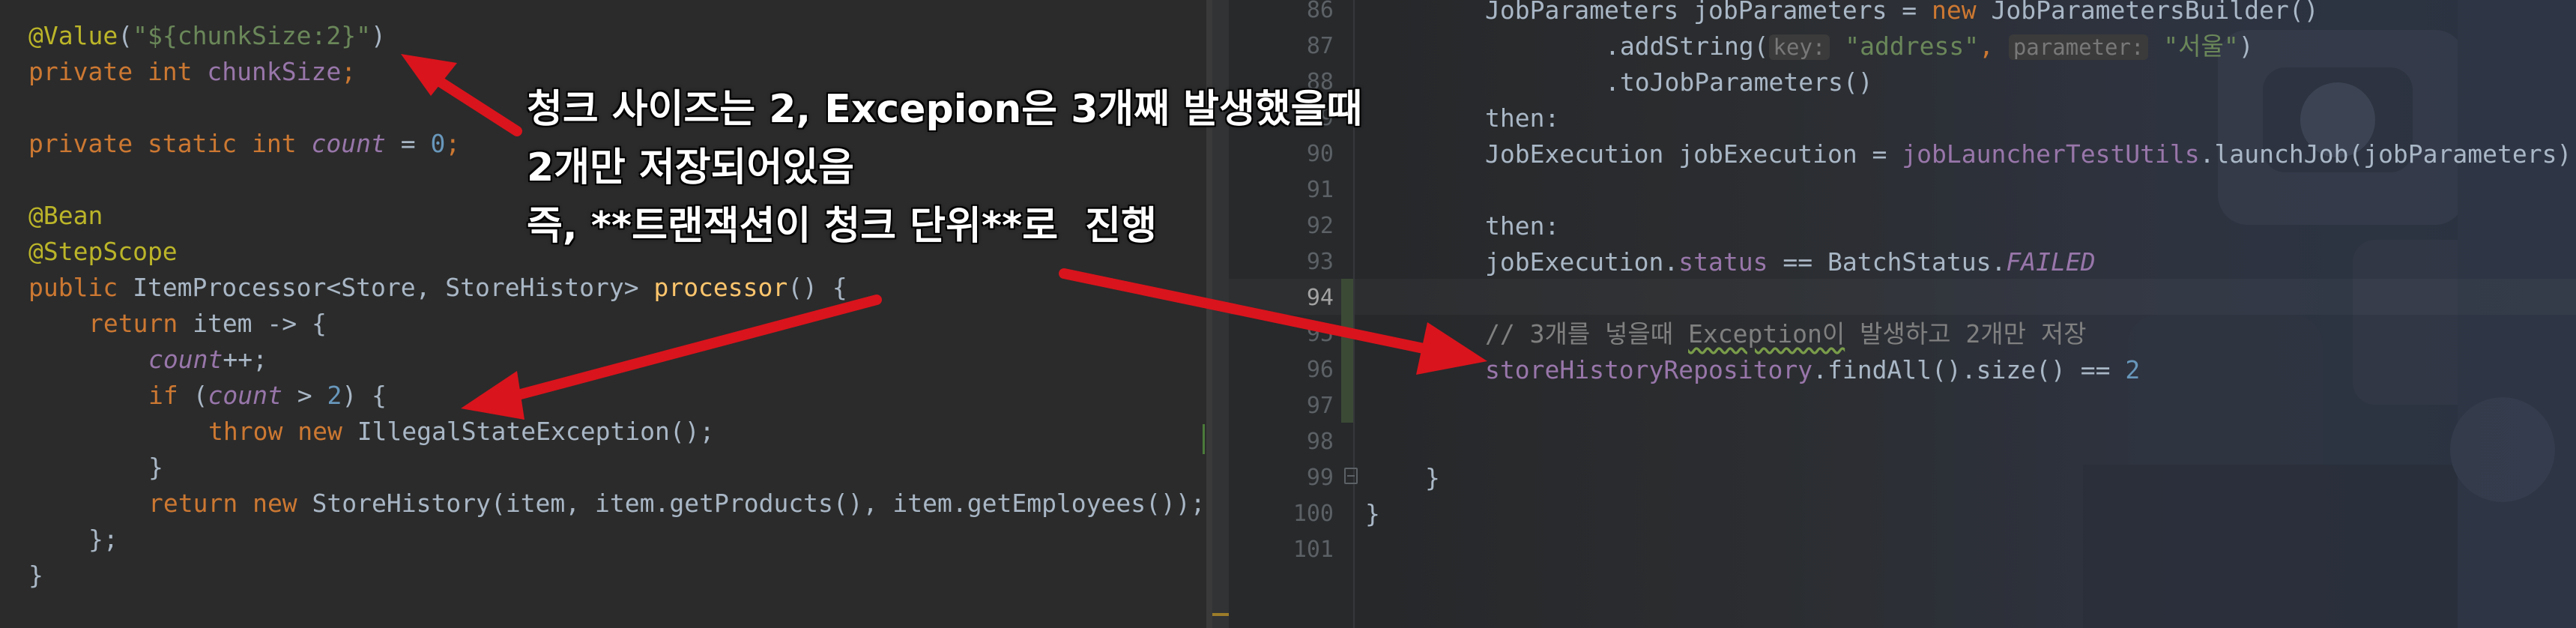  Describe the element at coordinates (1320, 46) in the screenshot. I see `line-number: 87` at that location.